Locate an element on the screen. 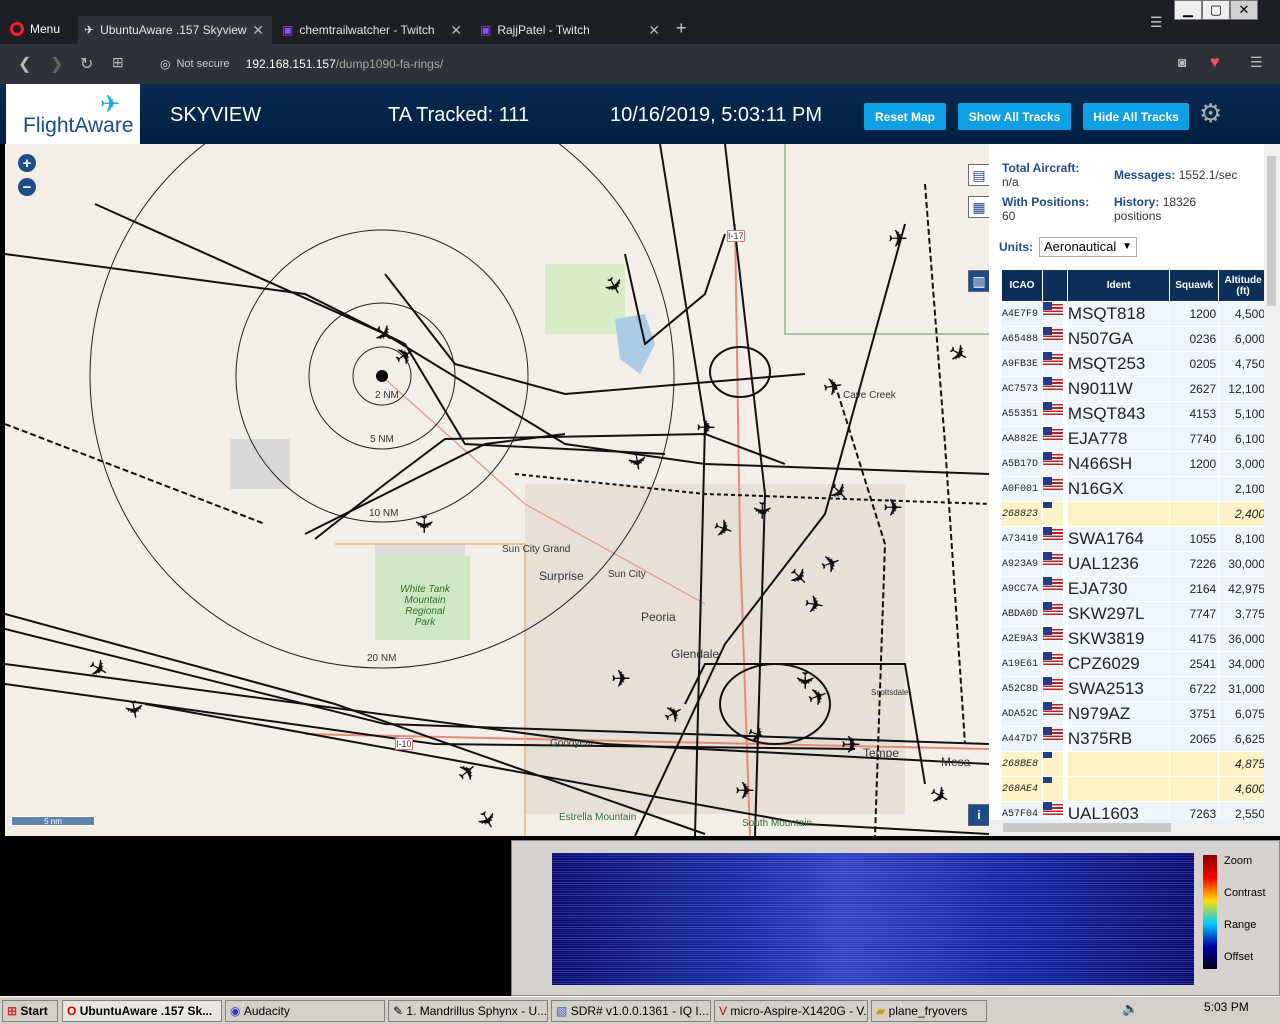  table-row: A5B17D N466SH 1200 3,000 is located at coordinates (1134, 464).